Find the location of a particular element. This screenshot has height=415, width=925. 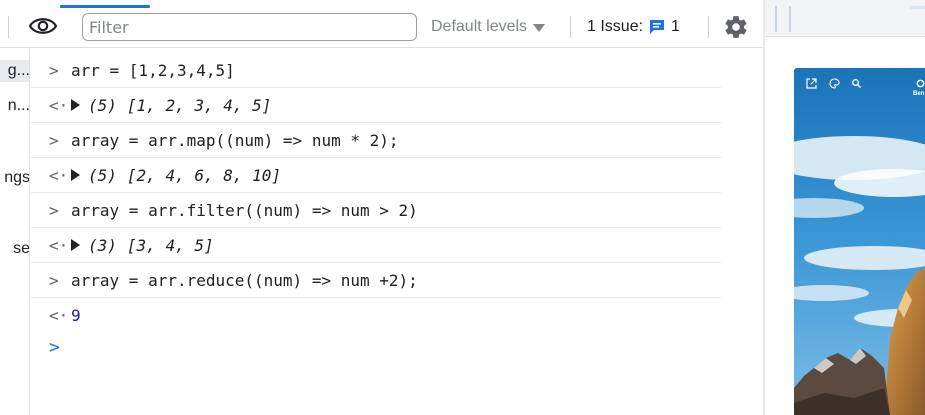

landscape-image is located at coordinates (859, 241).